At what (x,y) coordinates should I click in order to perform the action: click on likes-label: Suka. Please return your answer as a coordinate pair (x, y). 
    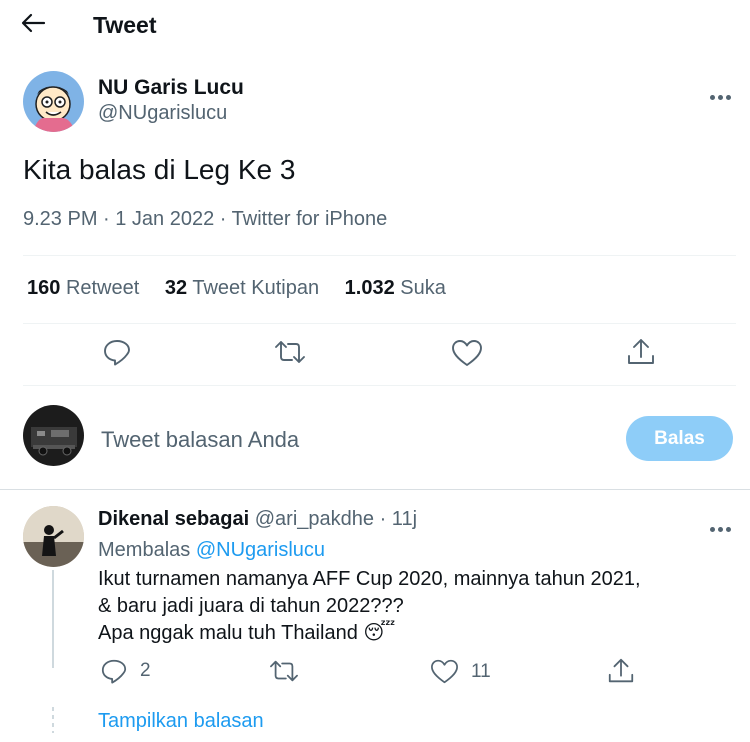
    Looking at the image, I should click on (423, 288).